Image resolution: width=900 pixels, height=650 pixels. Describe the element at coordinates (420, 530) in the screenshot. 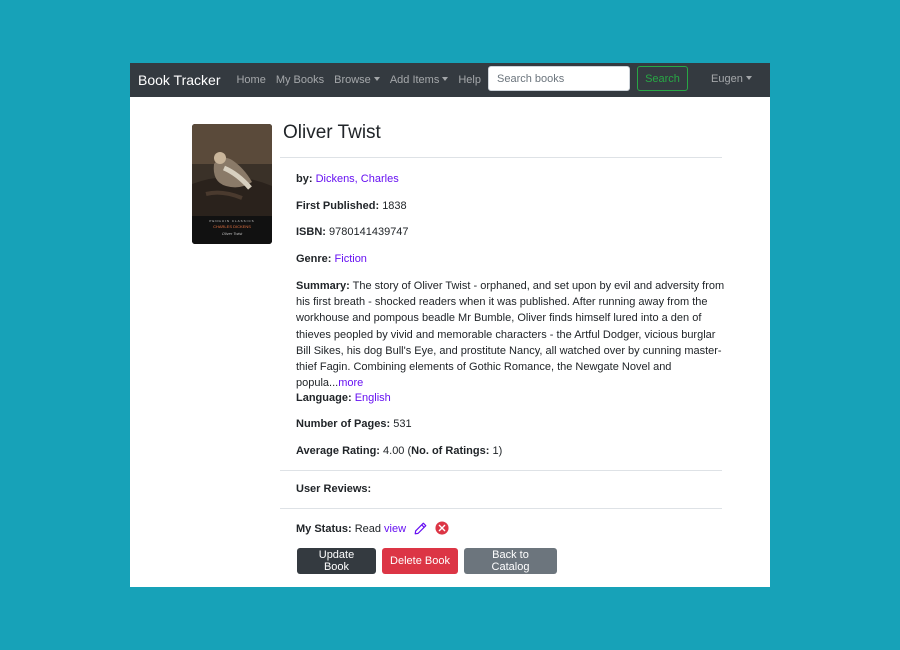

I see `pencil-icon` at that location.